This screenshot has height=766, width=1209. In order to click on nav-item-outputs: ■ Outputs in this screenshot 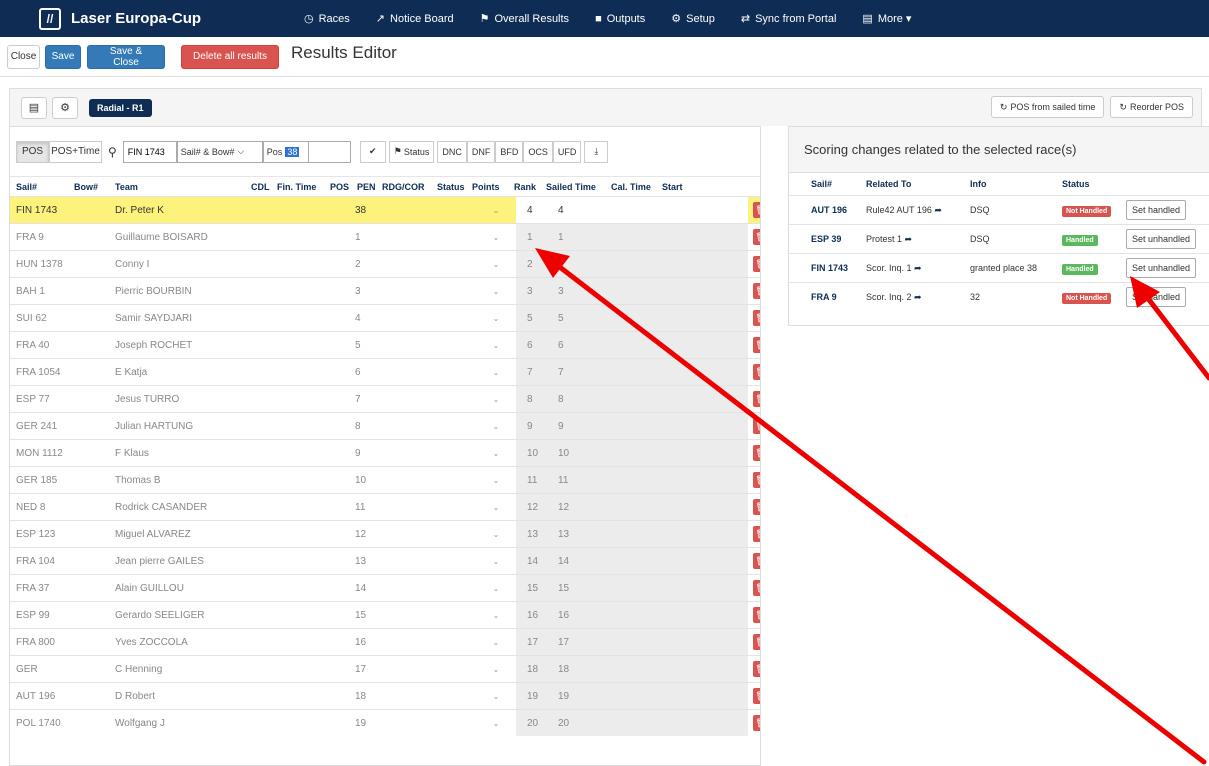, I will do `click(620, 18)`.